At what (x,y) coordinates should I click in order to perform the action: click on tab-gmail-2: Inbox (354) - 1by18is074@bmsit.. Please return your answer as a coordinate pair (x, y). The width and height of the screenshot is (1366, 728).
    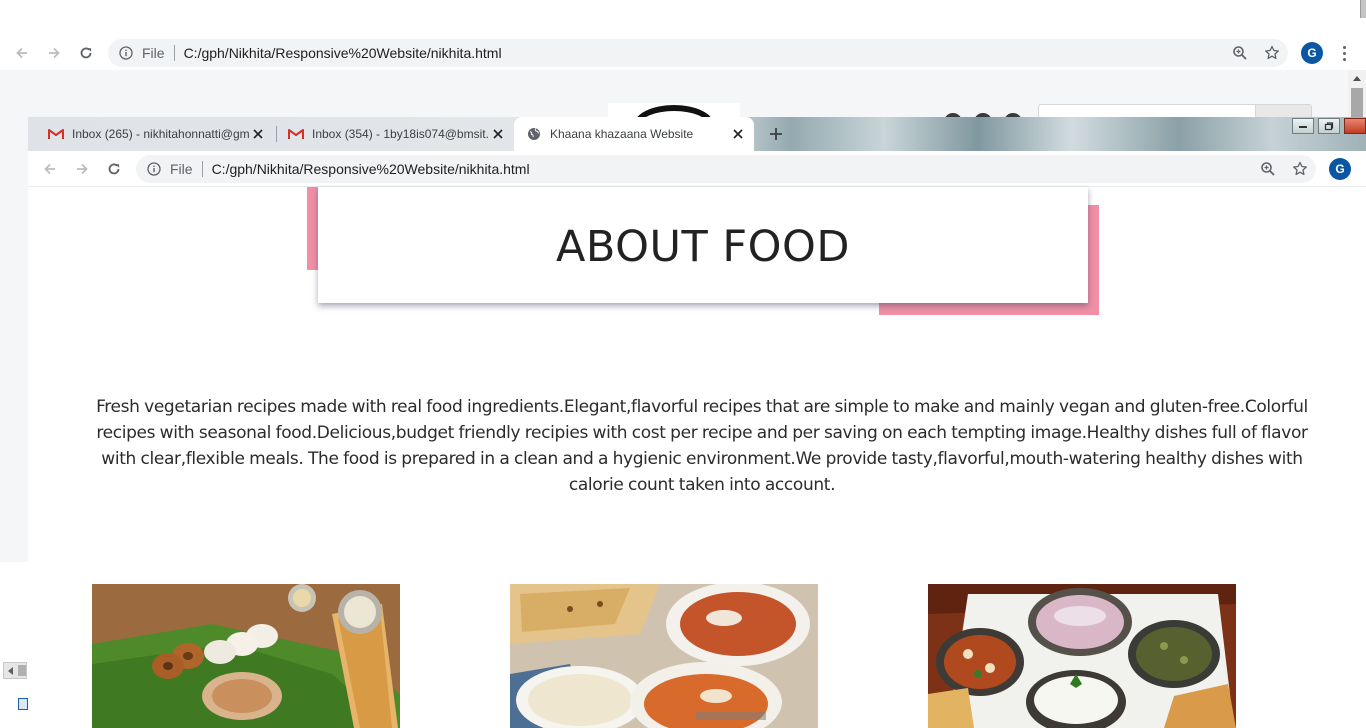
    Looking at the image, I should click on (395, 134).